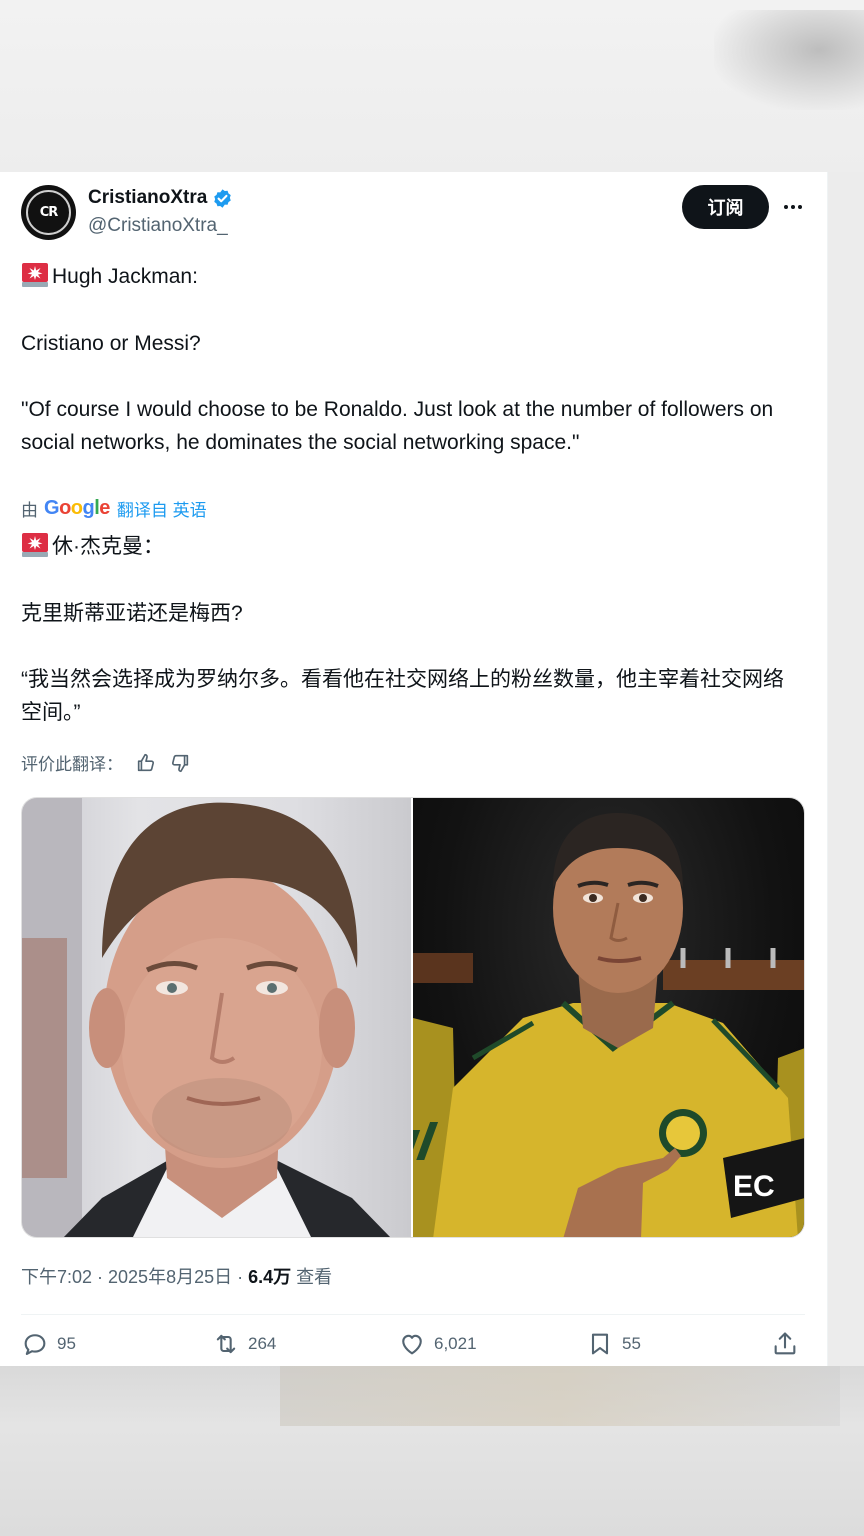  What do you see at coordinates (77, 508) in the screenshot?
I see `google-logo: Google` at bounding box center [77, 508].